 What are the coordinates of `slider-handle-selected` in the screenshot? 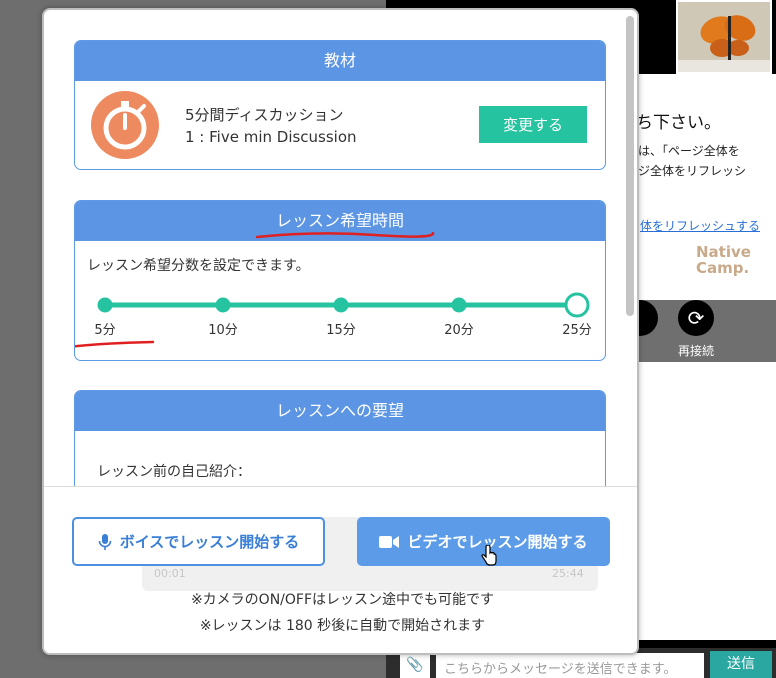 It's located at (577, 305).